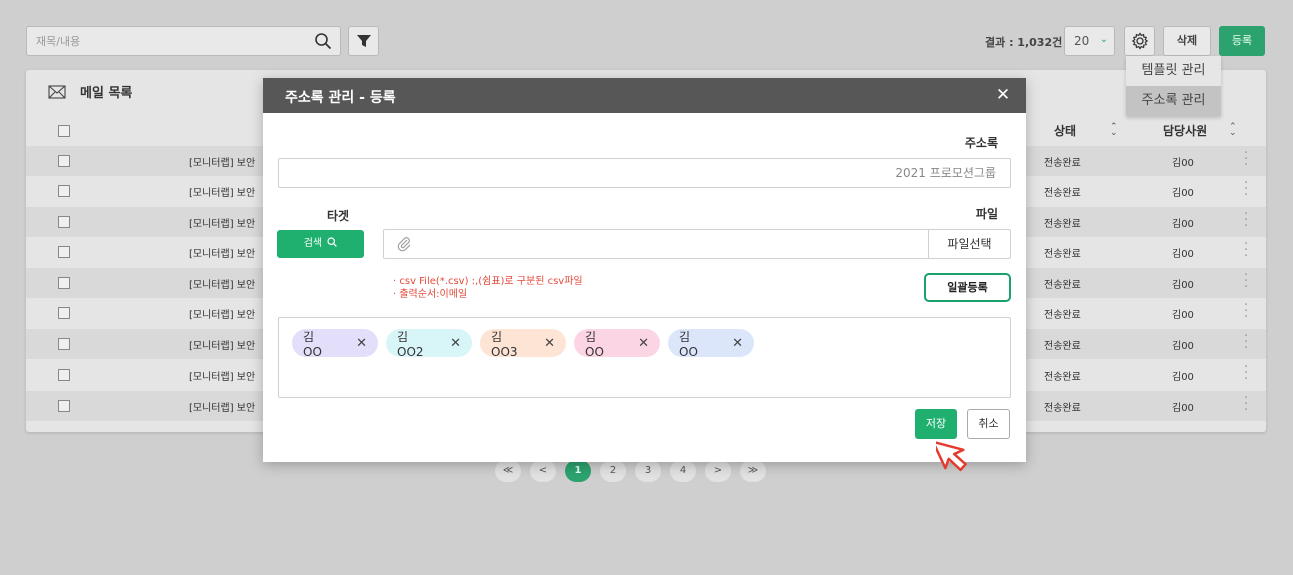 The width and height of the screenshot is (1293, 575). Describe the element at coordinates (340, 98) in the screenshot. I see `modal-title: 주소록 관리 - 등록` at that location.